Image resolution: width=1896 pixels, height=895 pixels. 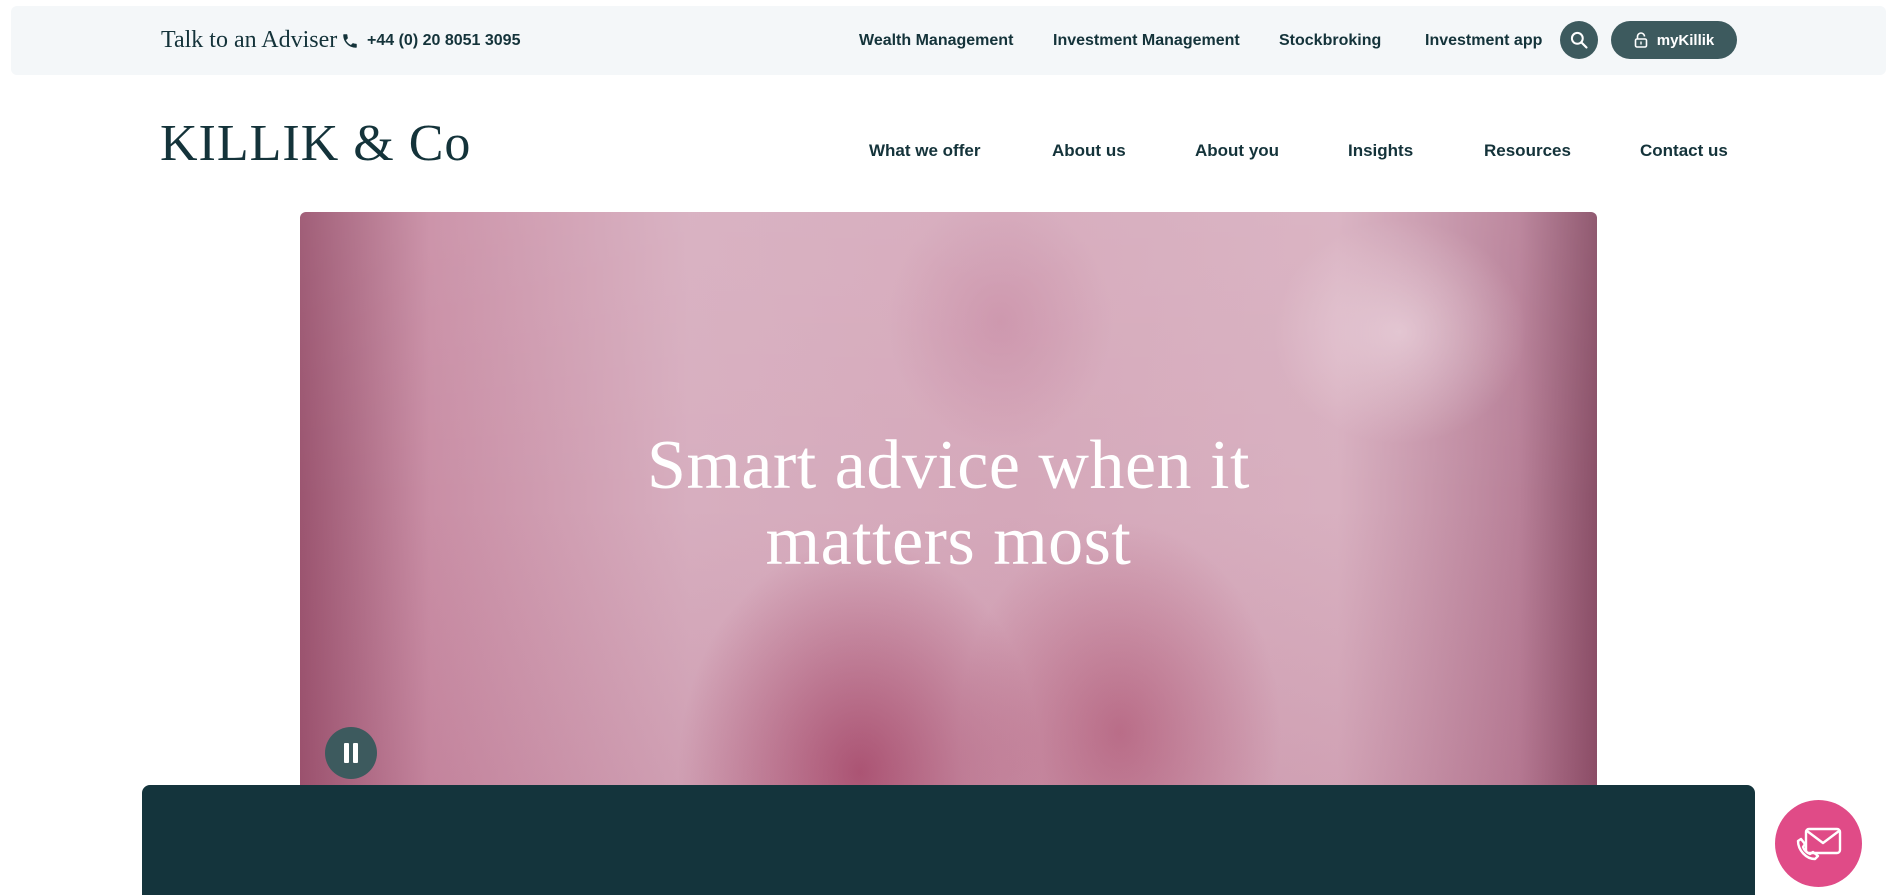 What do you see at coordinates (1641, 40) in the screenshot?
I see `lock-icon` at bounding box center [1641, 40].